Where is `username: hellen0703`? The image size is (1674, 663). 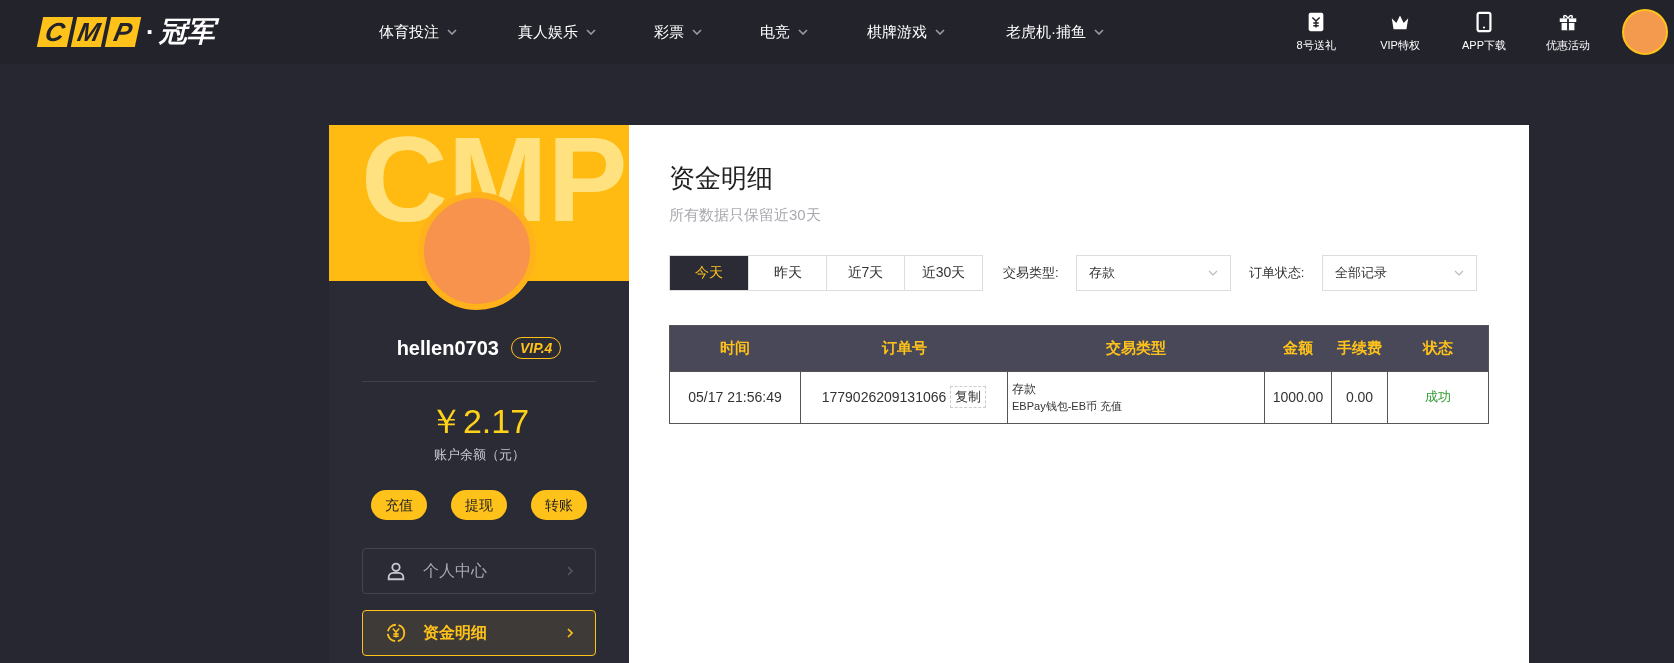
username: hellen0703 is located at coordinates (447, 348).